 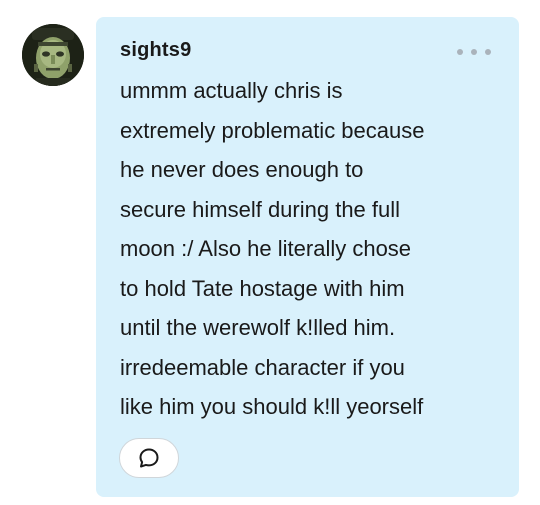 I want to click on avatar, so click(x=53, y=55).